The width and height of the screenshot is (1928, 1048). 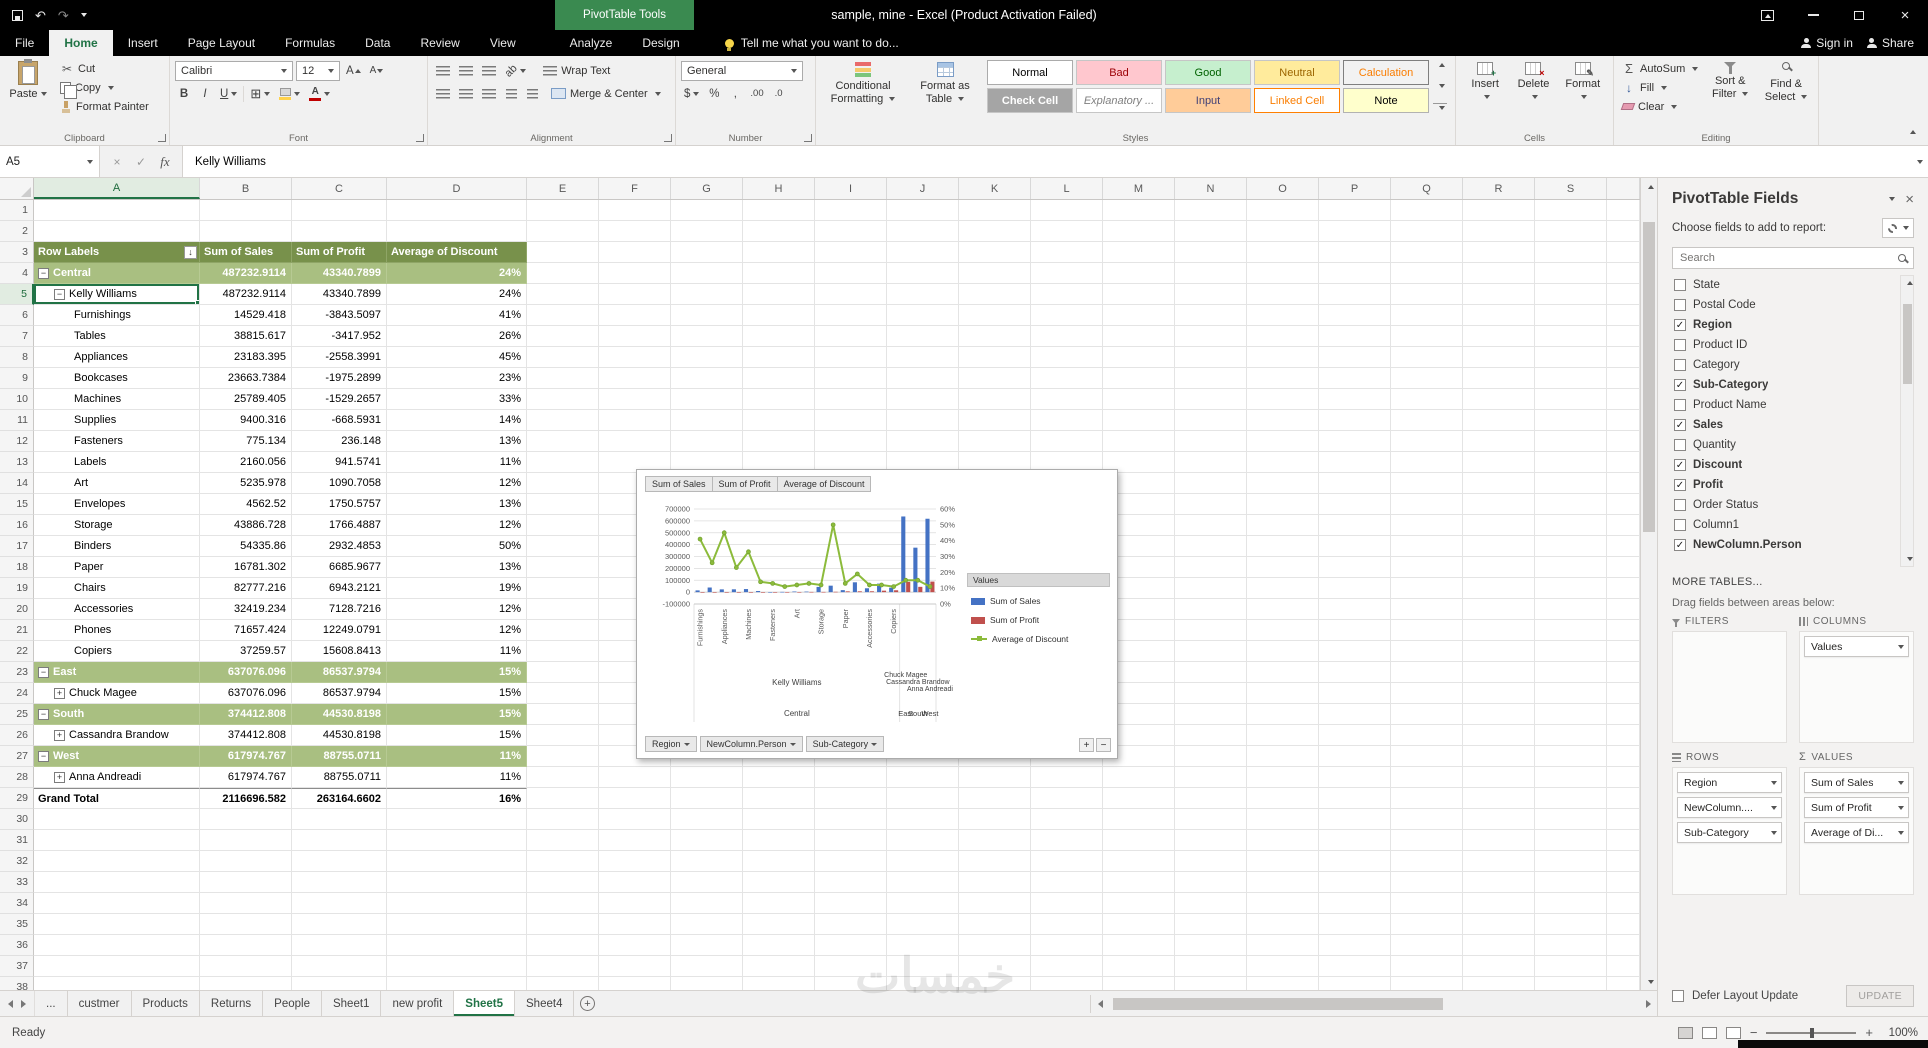 I want to click on grid-cell: − South, so click(x=117, y=714).